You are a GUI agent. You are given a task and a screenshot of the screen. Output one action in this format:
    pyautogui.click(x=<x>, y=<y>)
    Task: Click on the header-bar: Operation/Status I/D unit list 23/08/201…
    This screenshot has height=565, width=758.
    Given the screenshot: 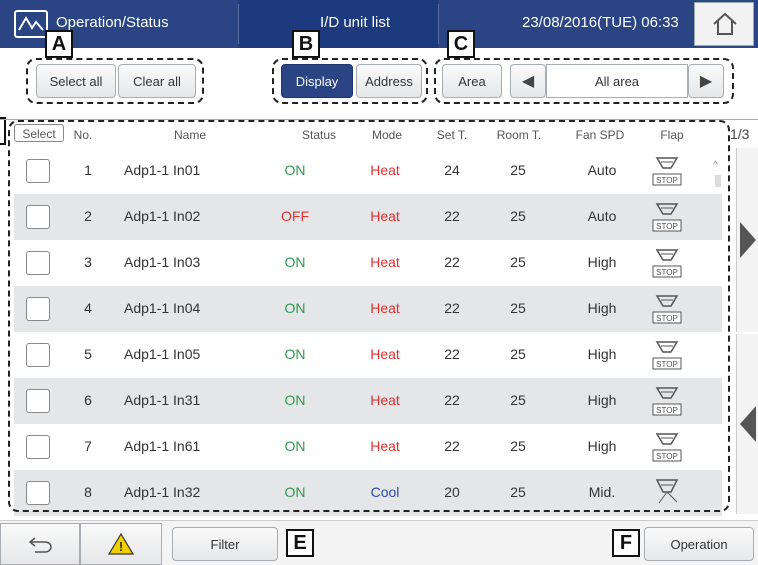 What is the action you would take?
    pyautogui.click(x=379, y=24)
    